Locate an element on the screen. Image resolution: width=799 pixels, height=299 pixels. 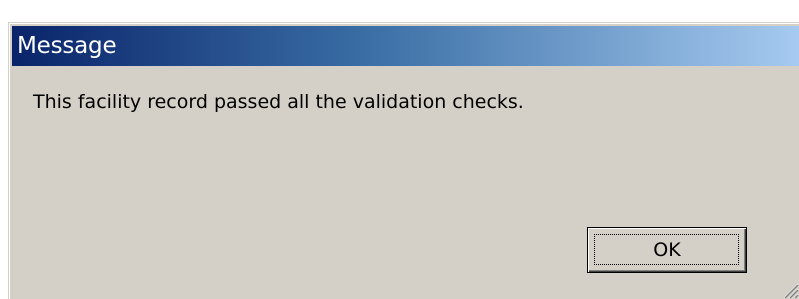
dialog-titlebar: Message is located at coordinates (405, 46).